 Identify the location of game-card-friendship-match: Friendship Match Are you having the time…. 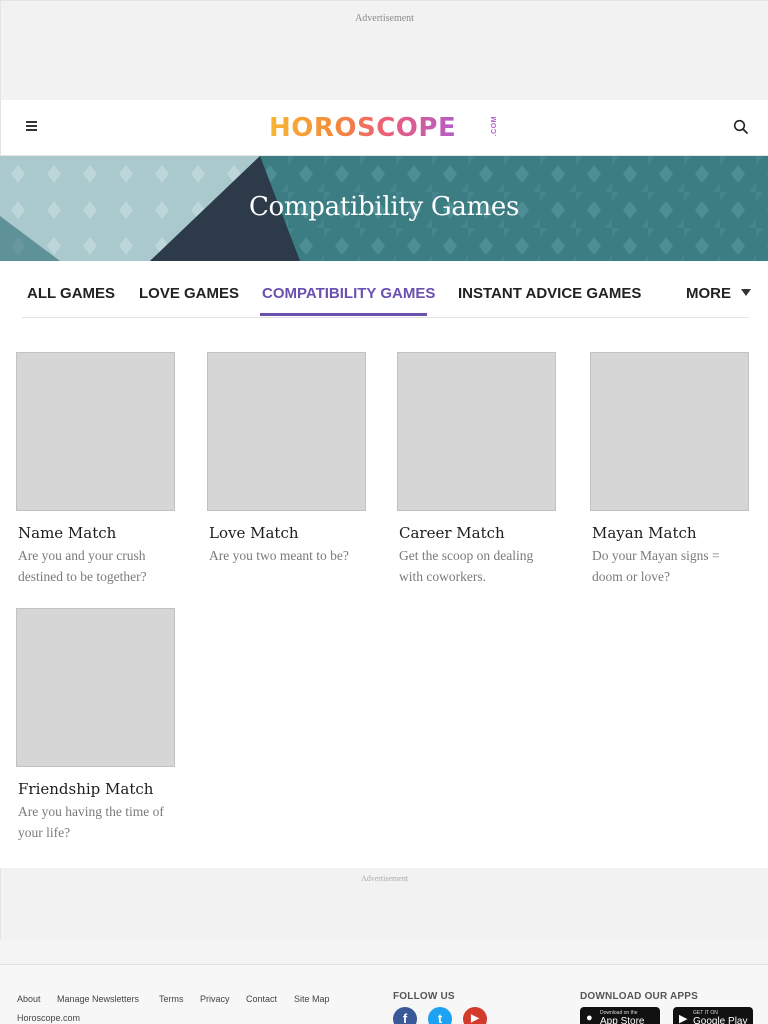
(106, 725).